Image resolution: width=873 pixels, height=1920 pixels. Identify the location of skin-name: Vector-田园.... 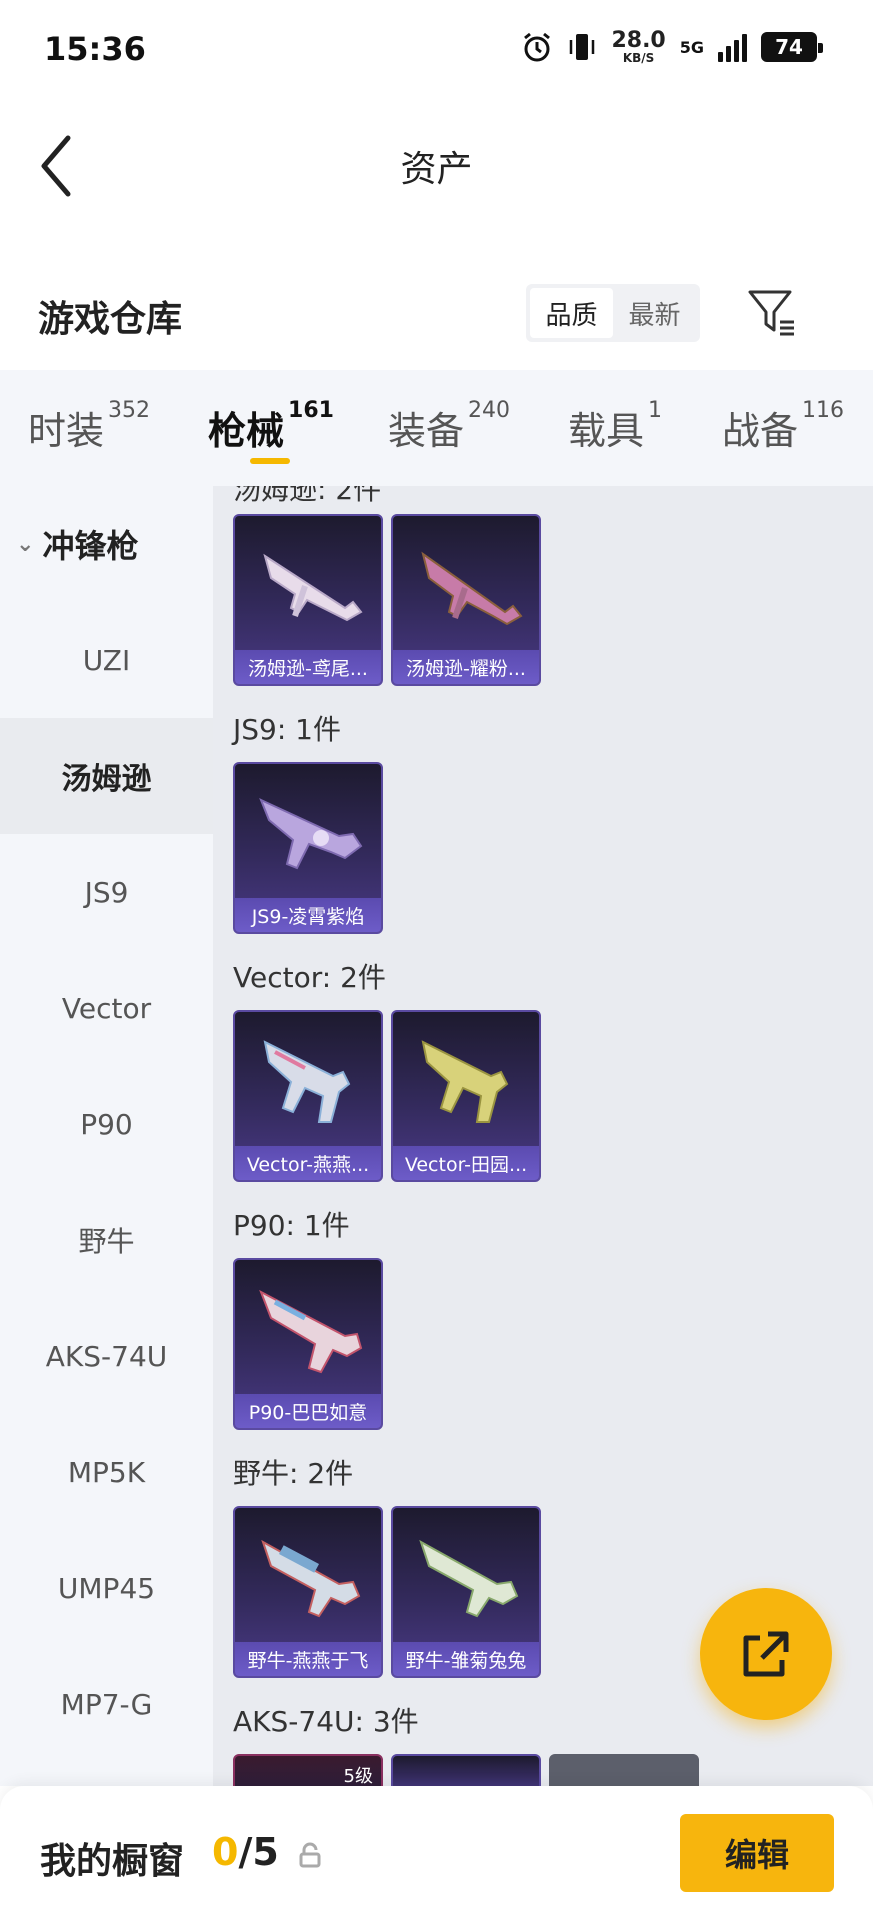
(466, 1163).